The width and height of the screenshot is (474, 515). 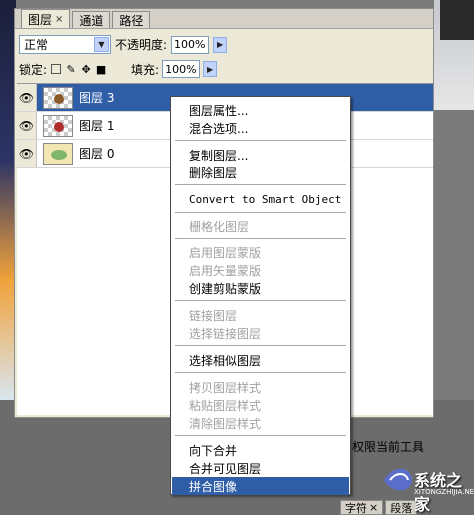 I want to click on tab-paths: 路径, so click(x=131, y=19).